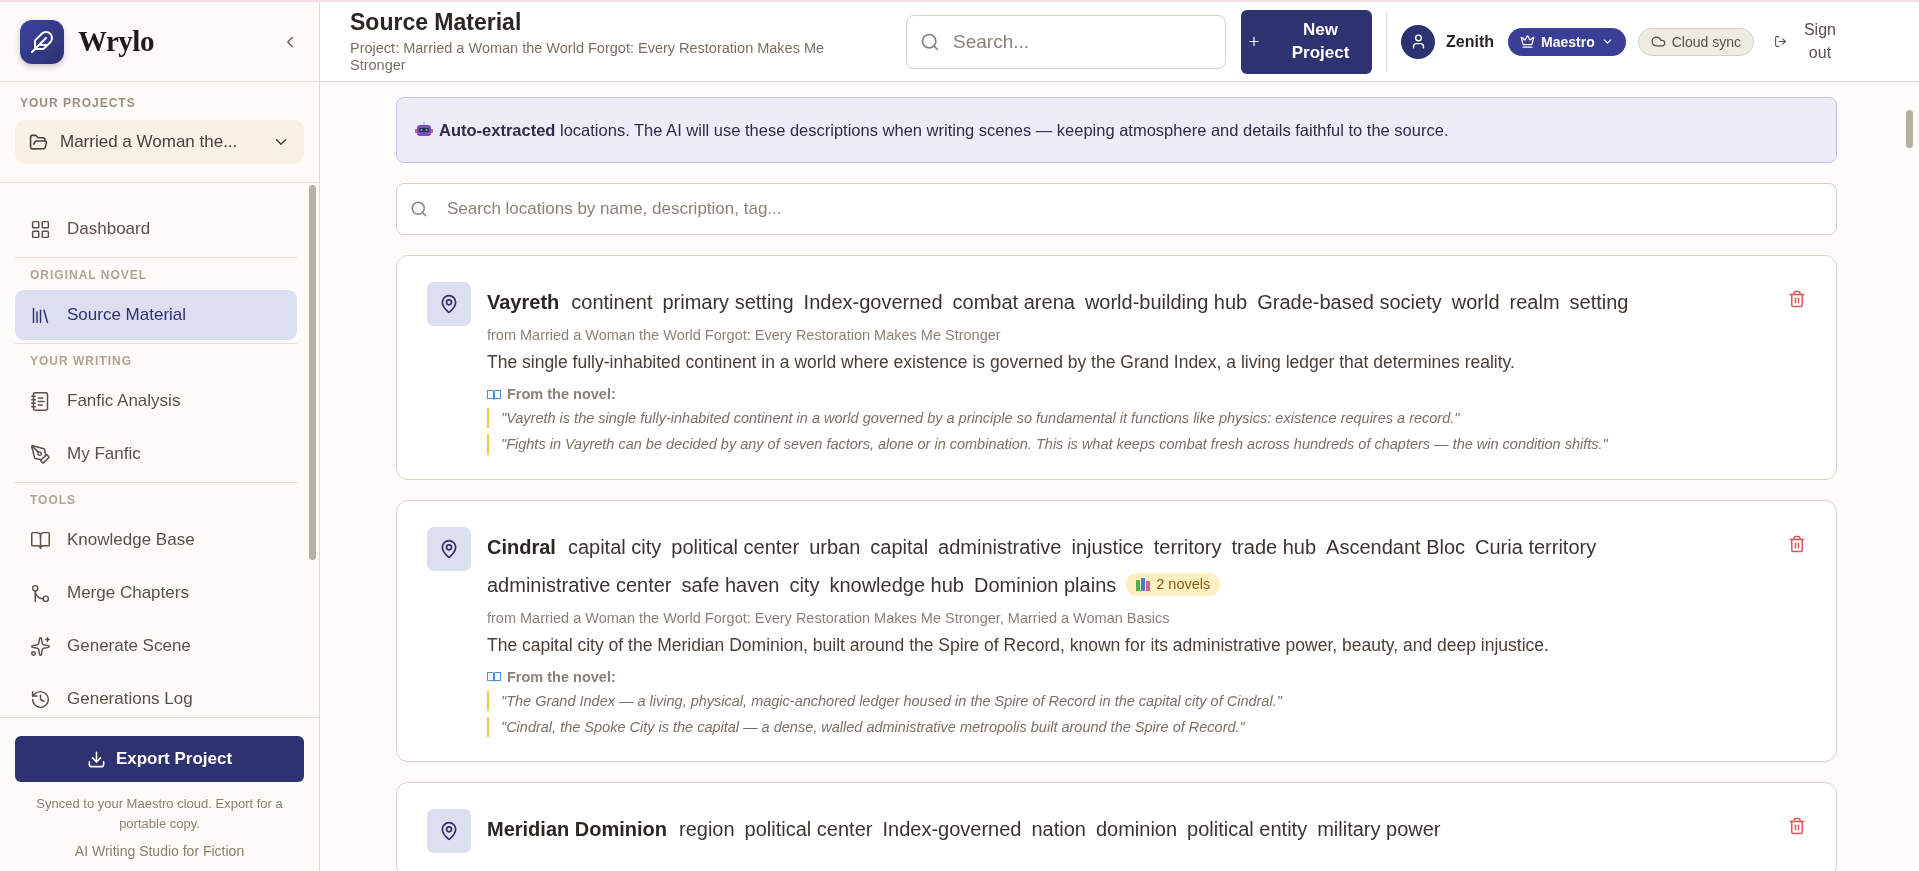  What do you see at coordinates (835, 546) in the screenshot?
I see `location-tag: urban` at bounding box center [835, 546].